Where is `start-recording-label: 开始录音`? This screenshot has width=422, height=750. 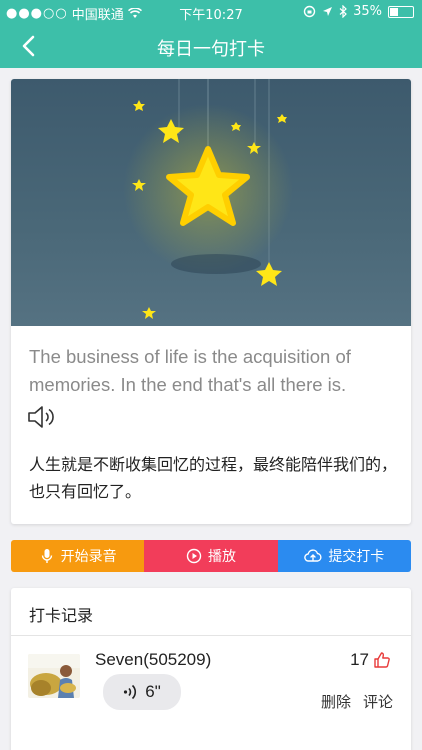
start-recording-label: 开始录音 is located at coordinates (88, 557).